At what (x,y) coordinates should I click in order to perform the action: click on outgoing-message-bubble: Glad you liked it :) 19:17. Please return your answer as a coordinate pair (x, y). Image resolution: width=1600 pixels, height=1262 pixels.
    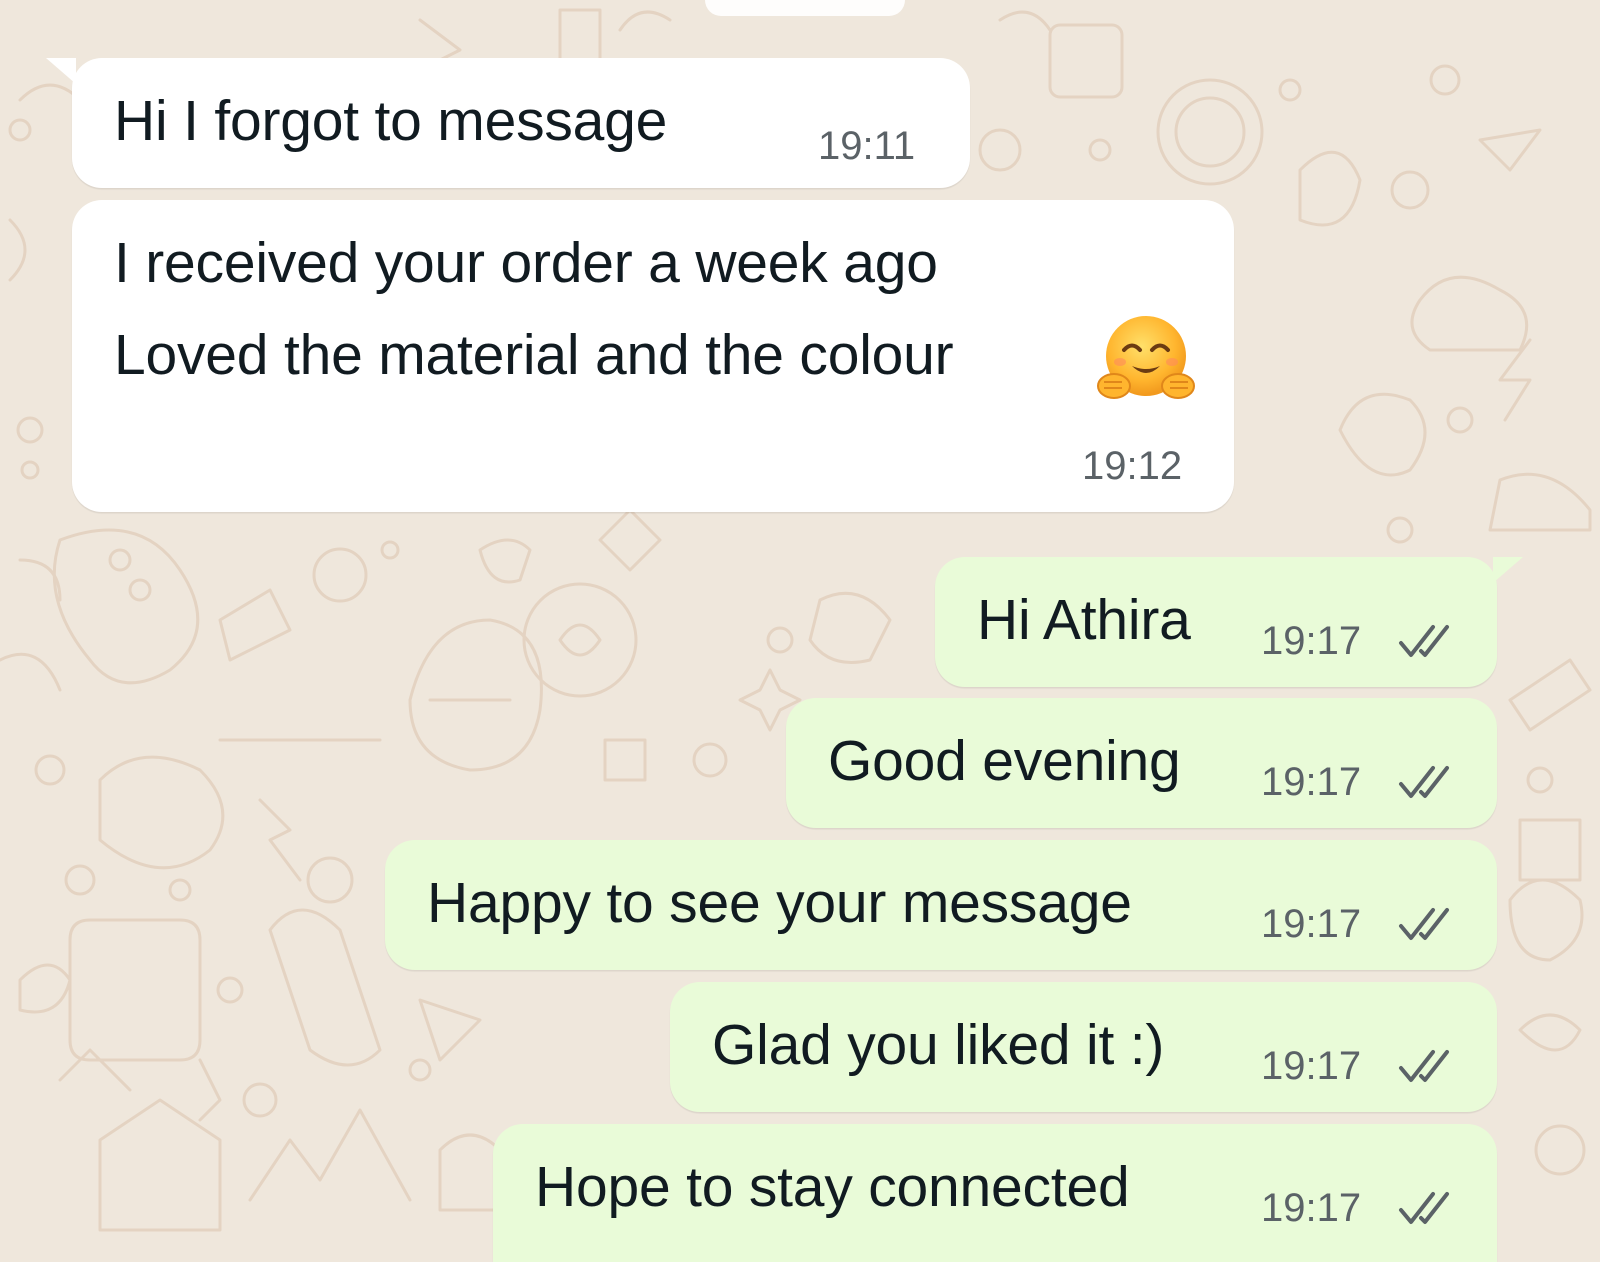
    Looking at the image, I should click on (1083, 1047).